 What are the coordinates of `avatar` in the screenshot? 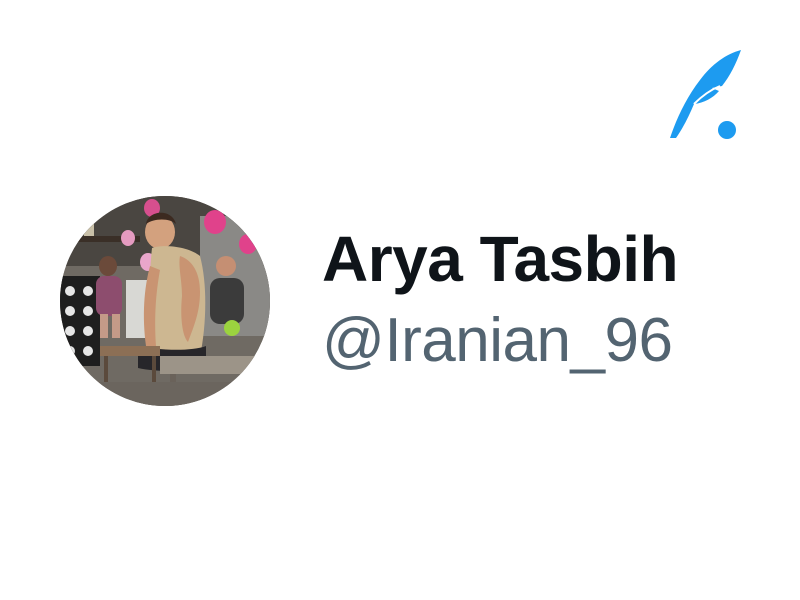 It's located at (165, 301).